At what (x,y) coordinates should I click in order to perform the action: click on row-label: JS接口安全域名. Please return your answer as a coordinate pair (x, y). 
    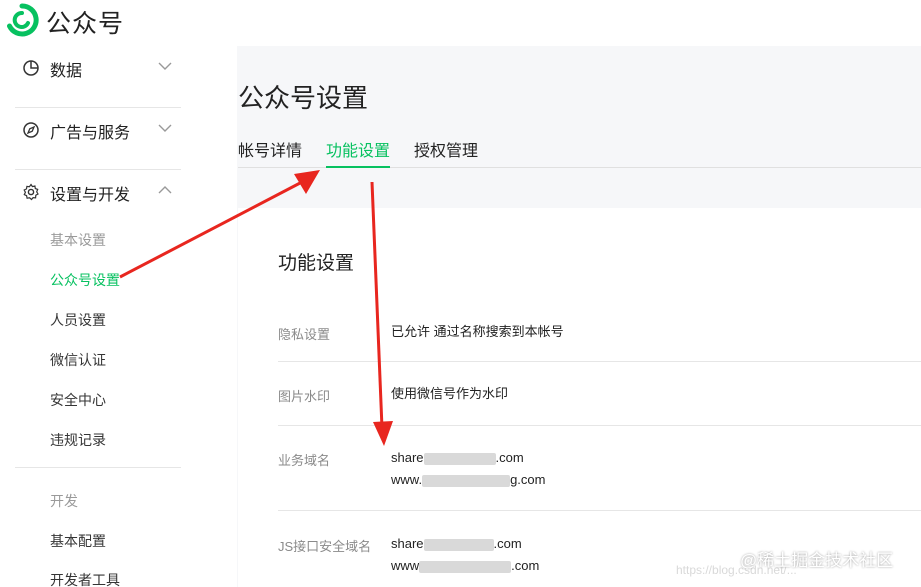
    Looking at the image, I should click on (325, 546).